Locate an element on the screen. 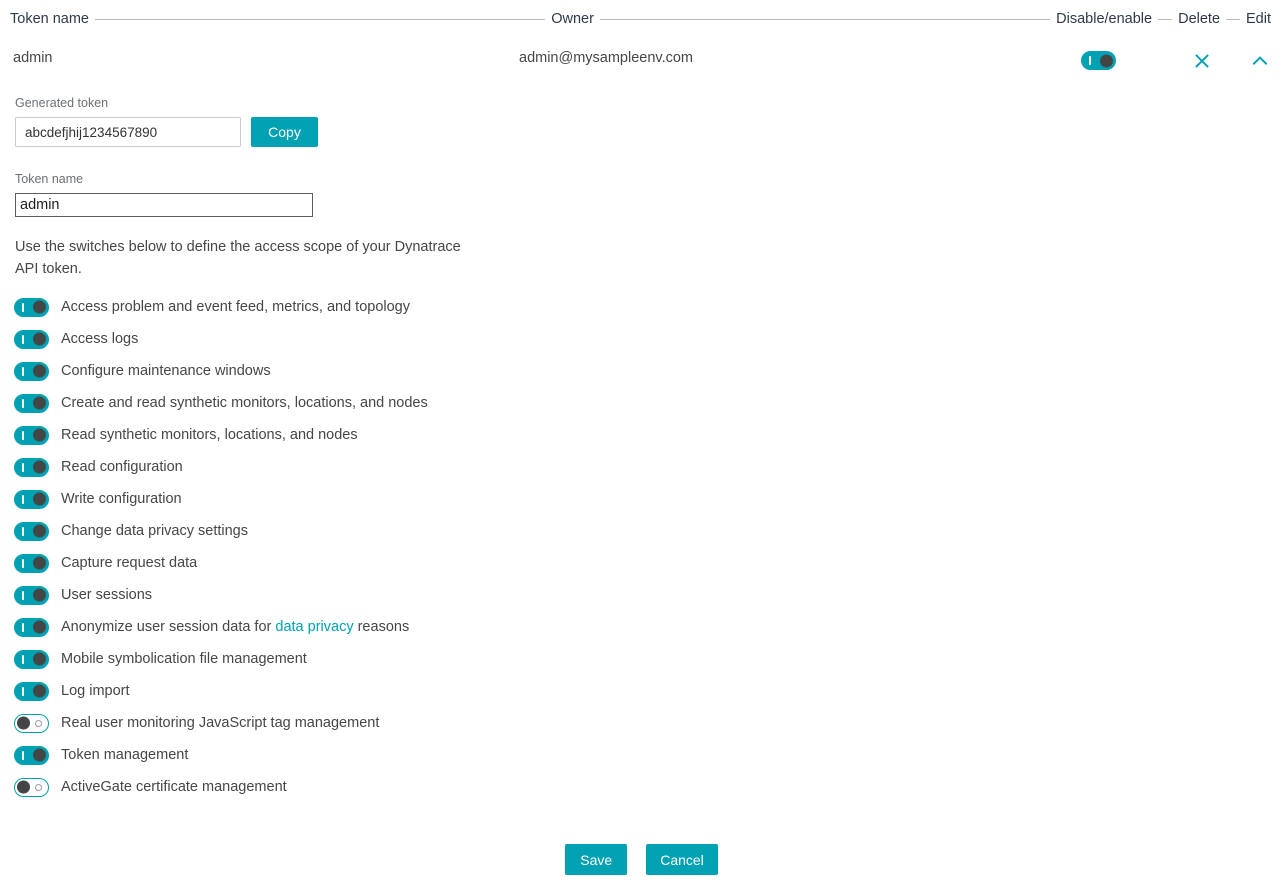 The width and height of the screenshot is (1283, 893). scope-item: User sessions is located at coordinates (641, 595).